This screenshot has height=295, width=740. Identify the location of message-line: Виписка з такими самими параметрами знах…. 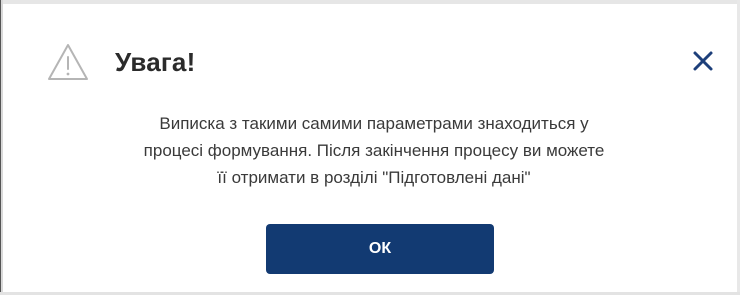
(374, 123).